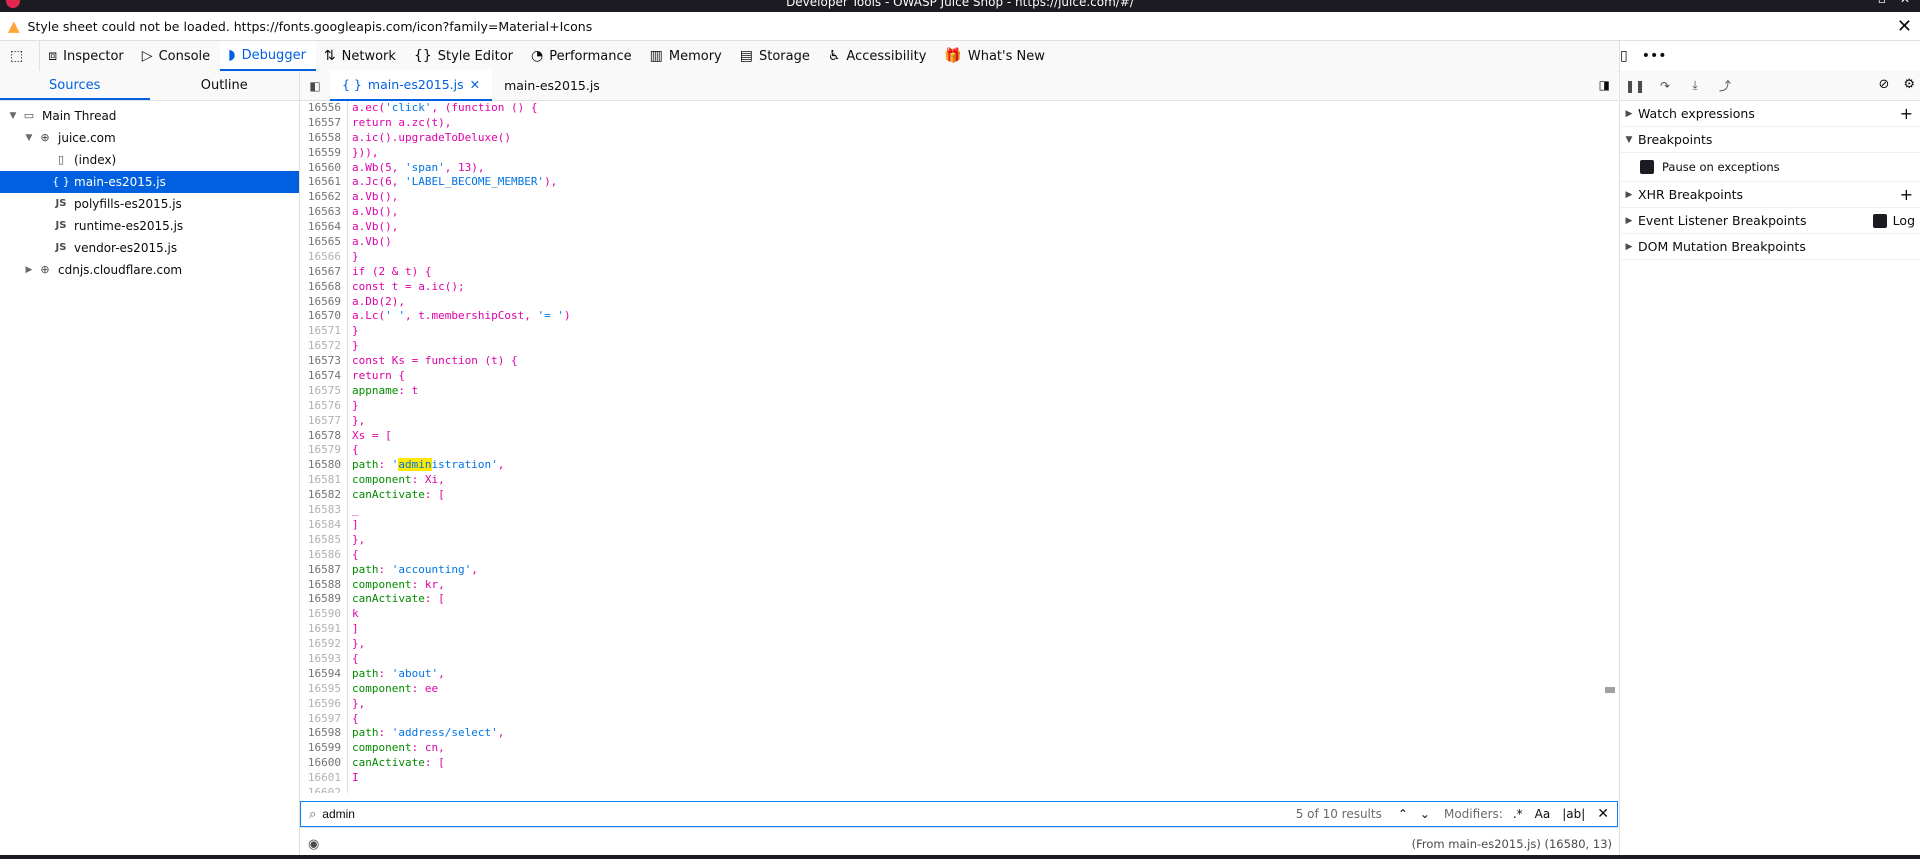 This screenshot has height=860, width=1920. I want to click on tree-item: JS runtime-es2015.js, so click(149, 226).